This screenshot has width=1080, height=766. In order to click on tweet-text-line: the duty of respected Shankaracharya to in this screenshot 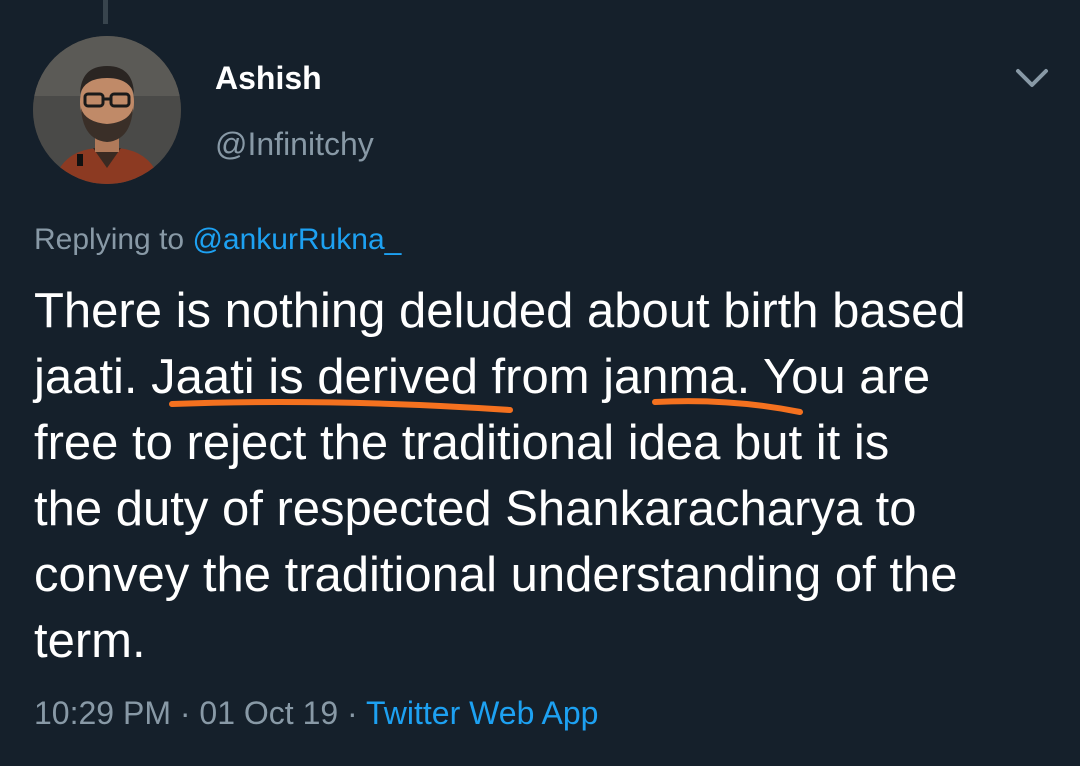, I will do `click(475, 509)`.